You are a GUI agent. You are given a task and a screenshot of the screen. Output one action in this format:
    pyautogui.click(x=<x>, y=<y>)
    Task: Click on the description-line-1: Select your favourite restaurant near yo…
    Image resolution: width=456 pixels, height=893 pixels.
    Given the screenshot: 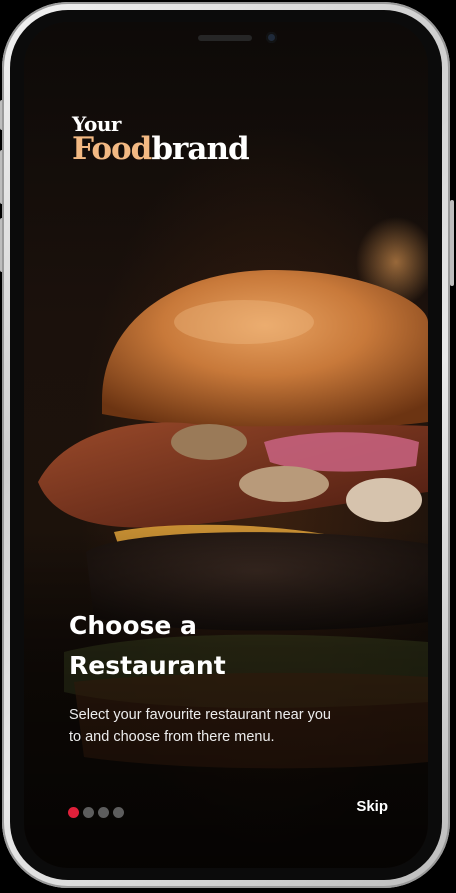 What is the action you would take?
    pyautogui.click(x=200, y=715)
    